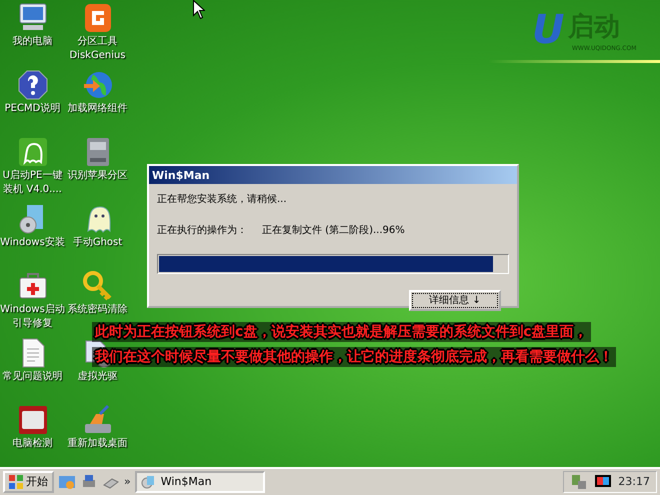  I want to click on taskbar-button: Win$Man, so click(199, 482).